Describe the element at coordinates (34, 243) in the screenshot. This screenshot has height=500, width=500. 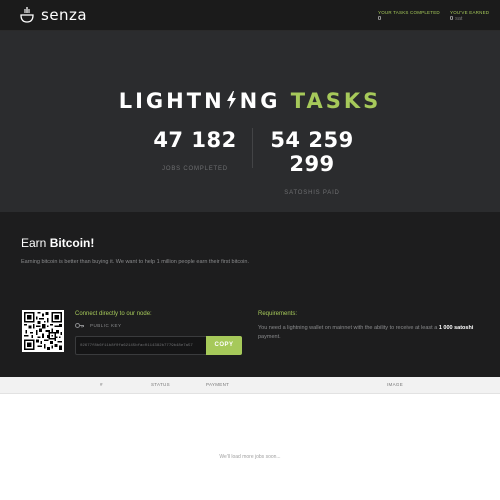
I see `earn-title-prefix: Earn` at that location.